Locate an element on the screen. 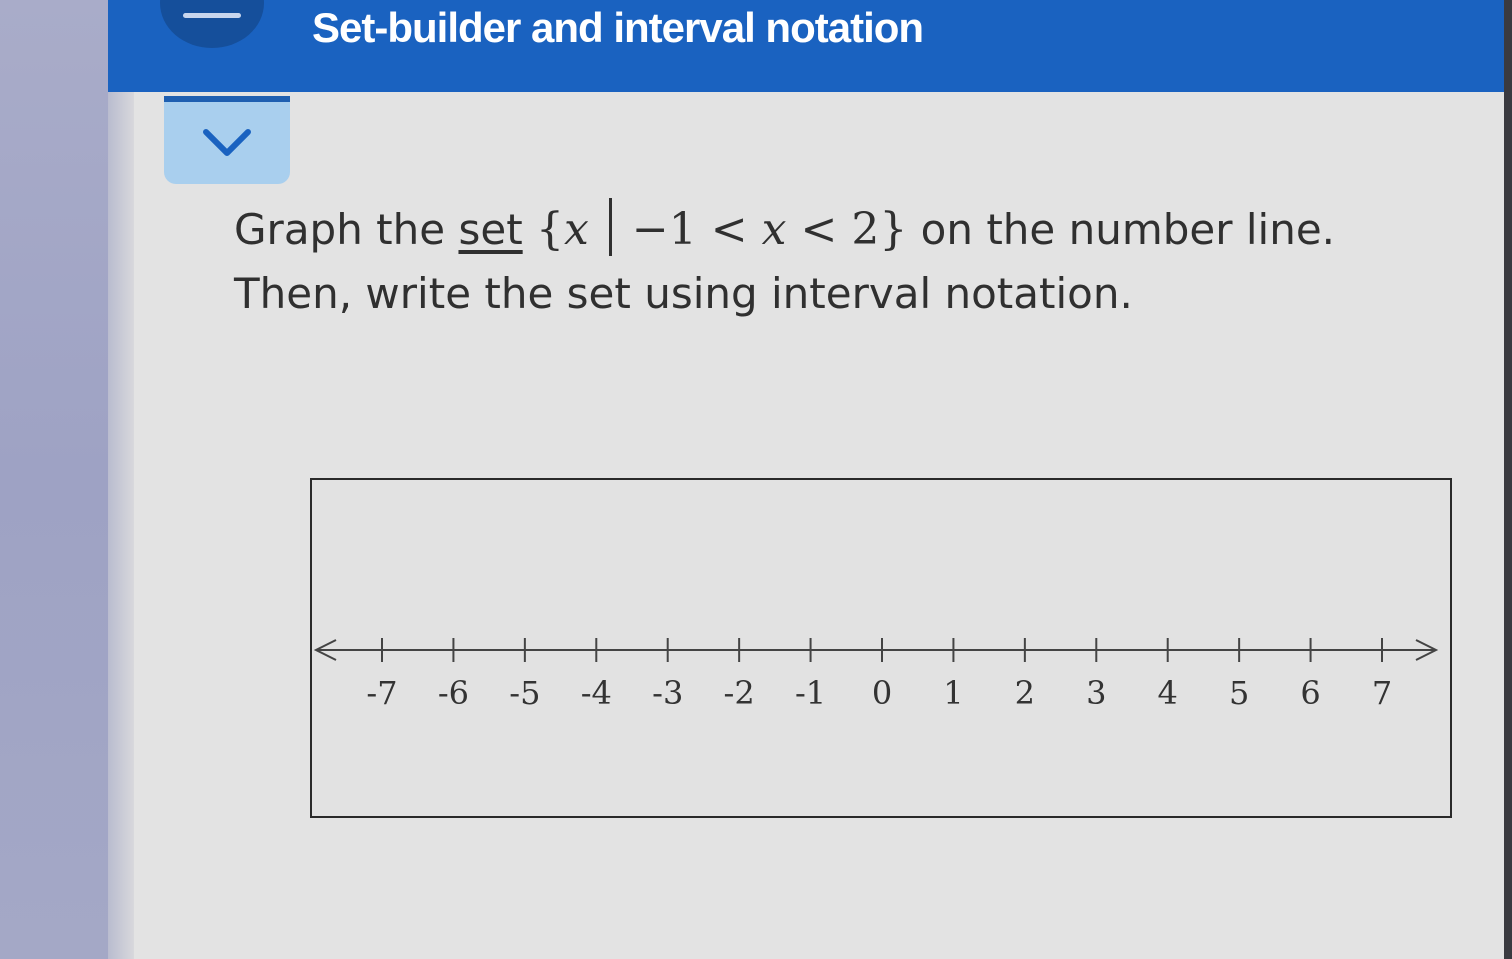 The height and width of the screenshot is (959, 1512). less-than-1: < is located at coordinates (729, 229).